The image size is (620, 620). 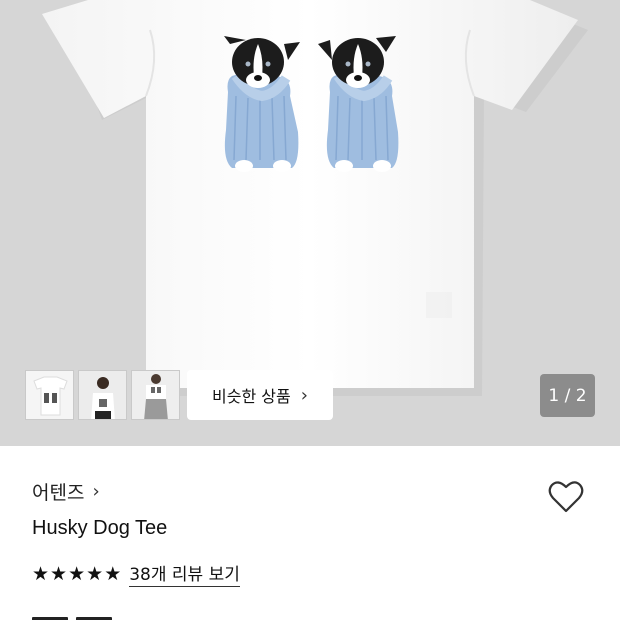 I want to click on heart-icon, so click(x=566, y=496).